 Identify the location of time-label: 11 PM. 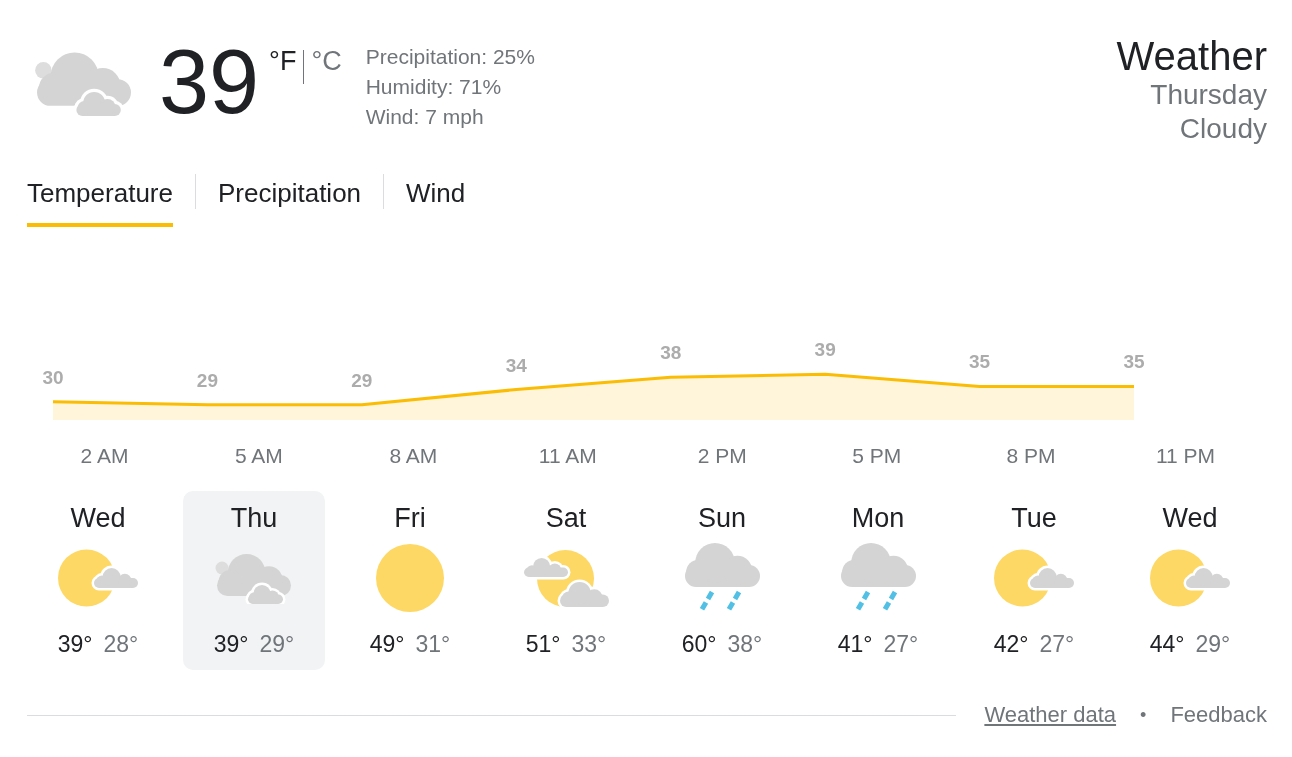
(1185, 455).